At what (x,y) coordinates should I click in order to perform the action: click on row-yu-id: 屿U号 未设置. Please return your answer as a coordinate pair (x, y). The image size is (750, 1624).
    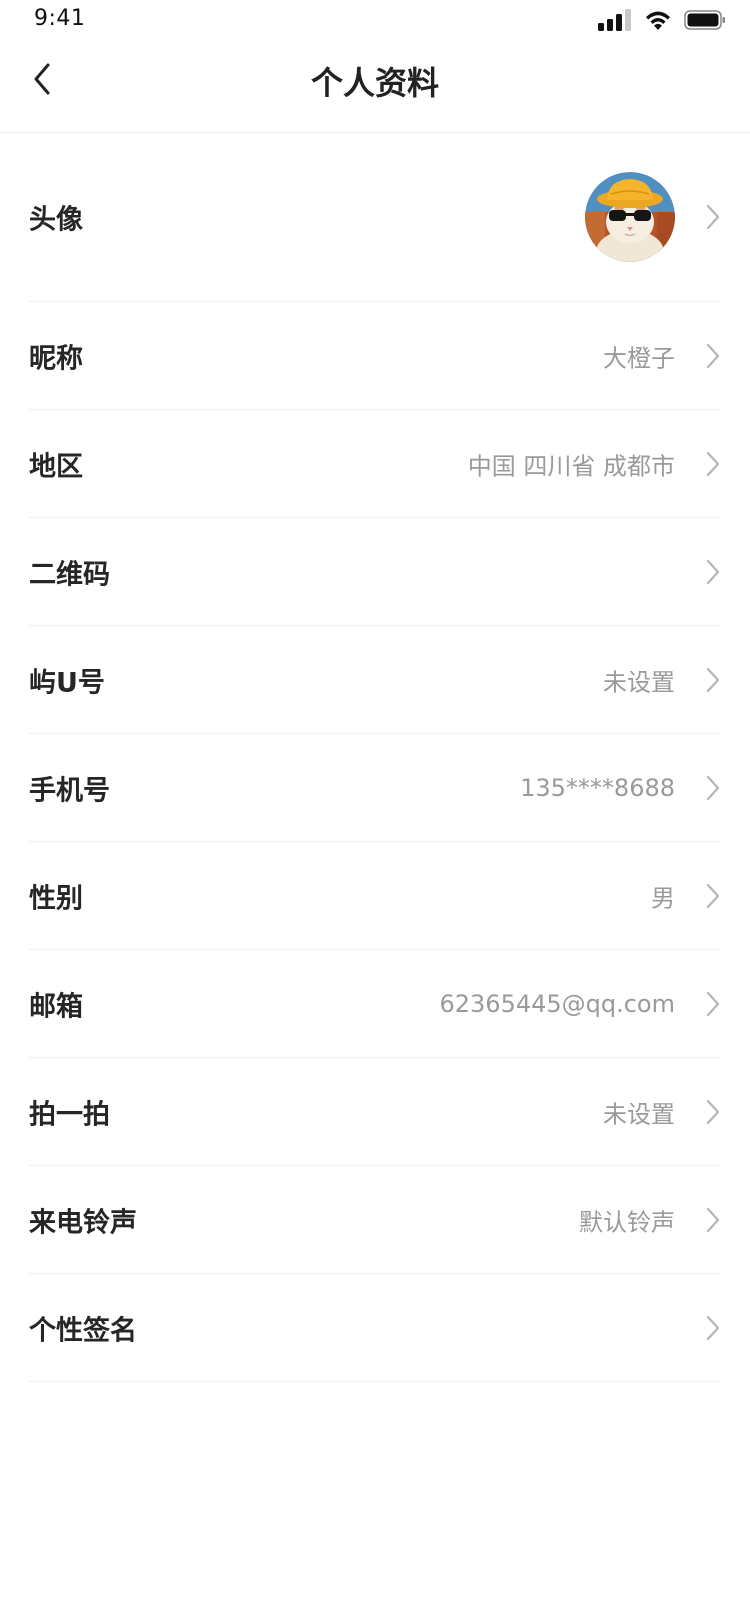
    Looking at the image, I should click on (375, 680).